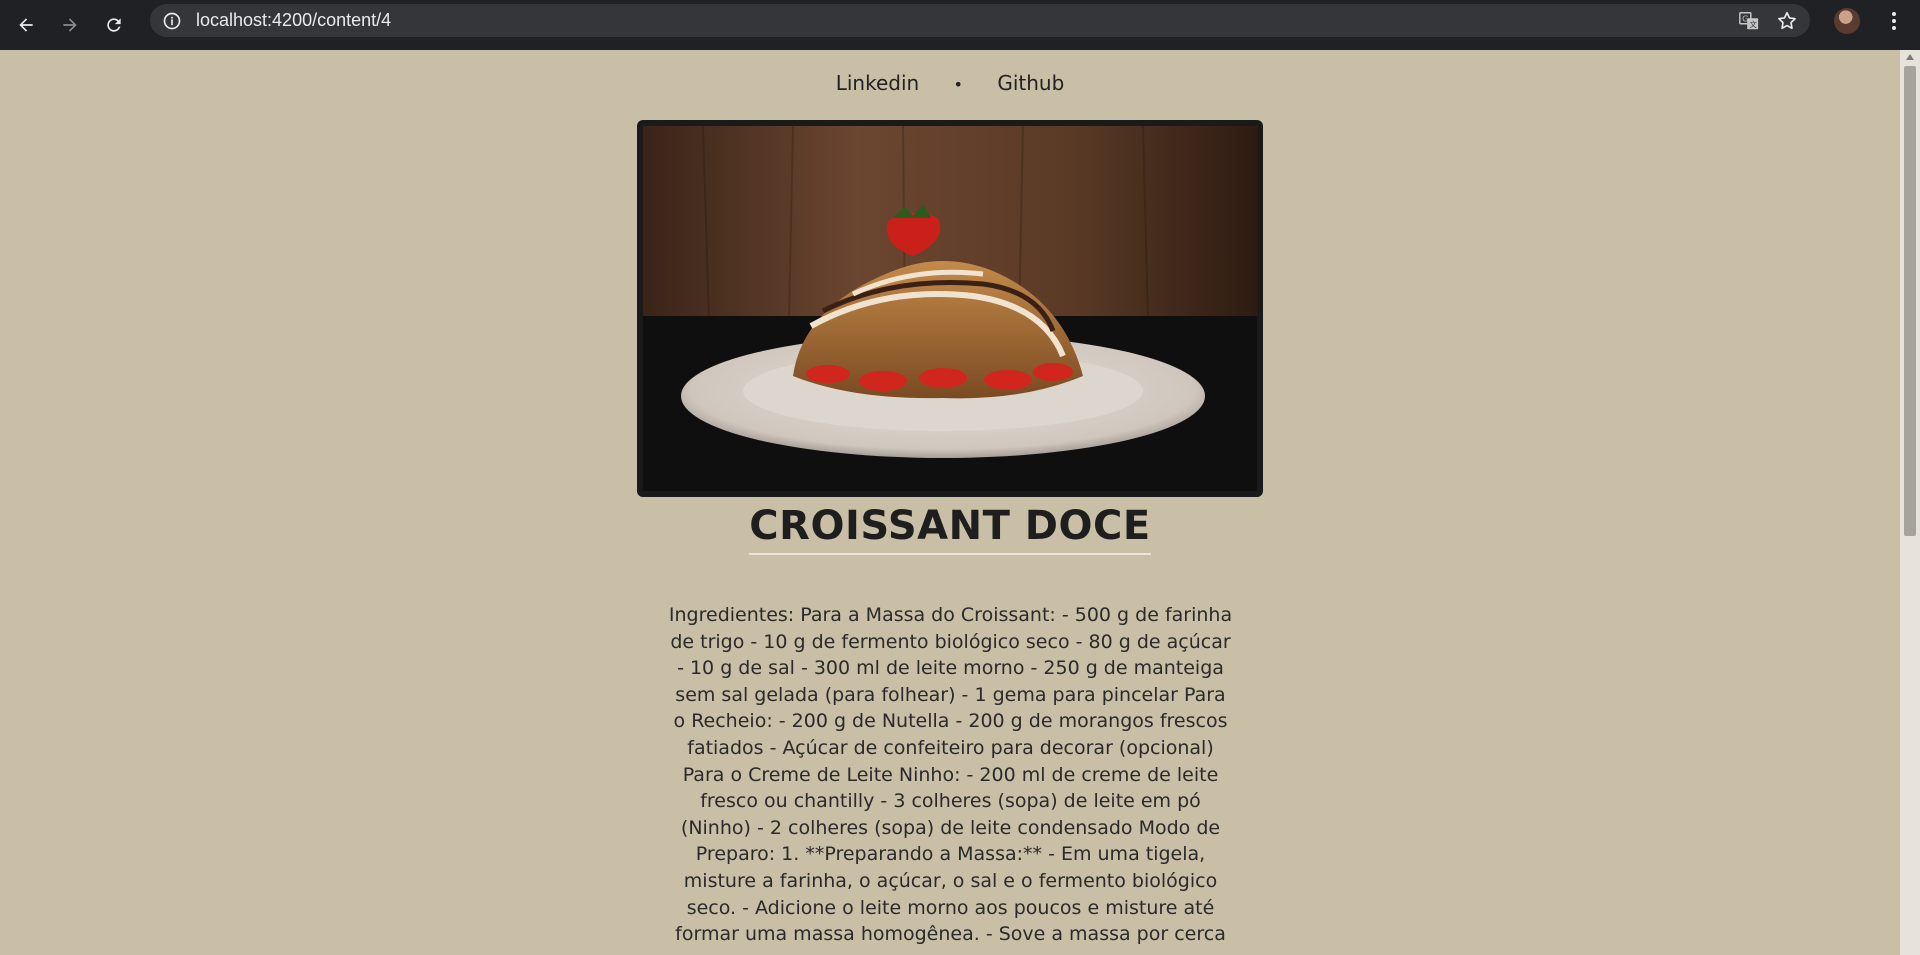  Describe the element at coordinates (1030, 83) in the screenshot. I see `github-link: Github` at that location.